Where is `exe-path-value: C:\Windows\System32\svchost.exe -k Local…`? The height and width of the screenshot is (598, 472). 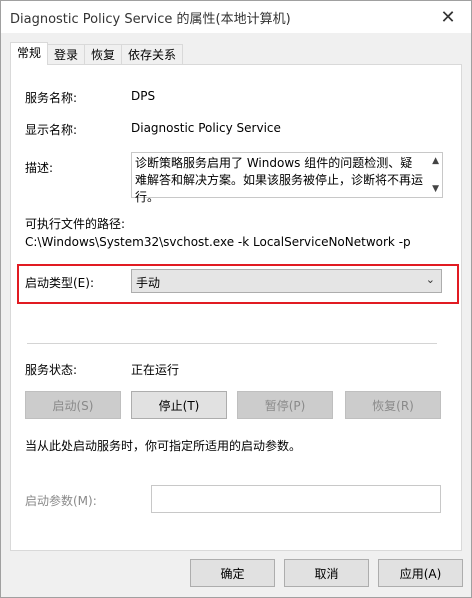
exe-path-value: C:\Windows\System32\svchost.exe -k Local… is located at coordinates (218, 242).